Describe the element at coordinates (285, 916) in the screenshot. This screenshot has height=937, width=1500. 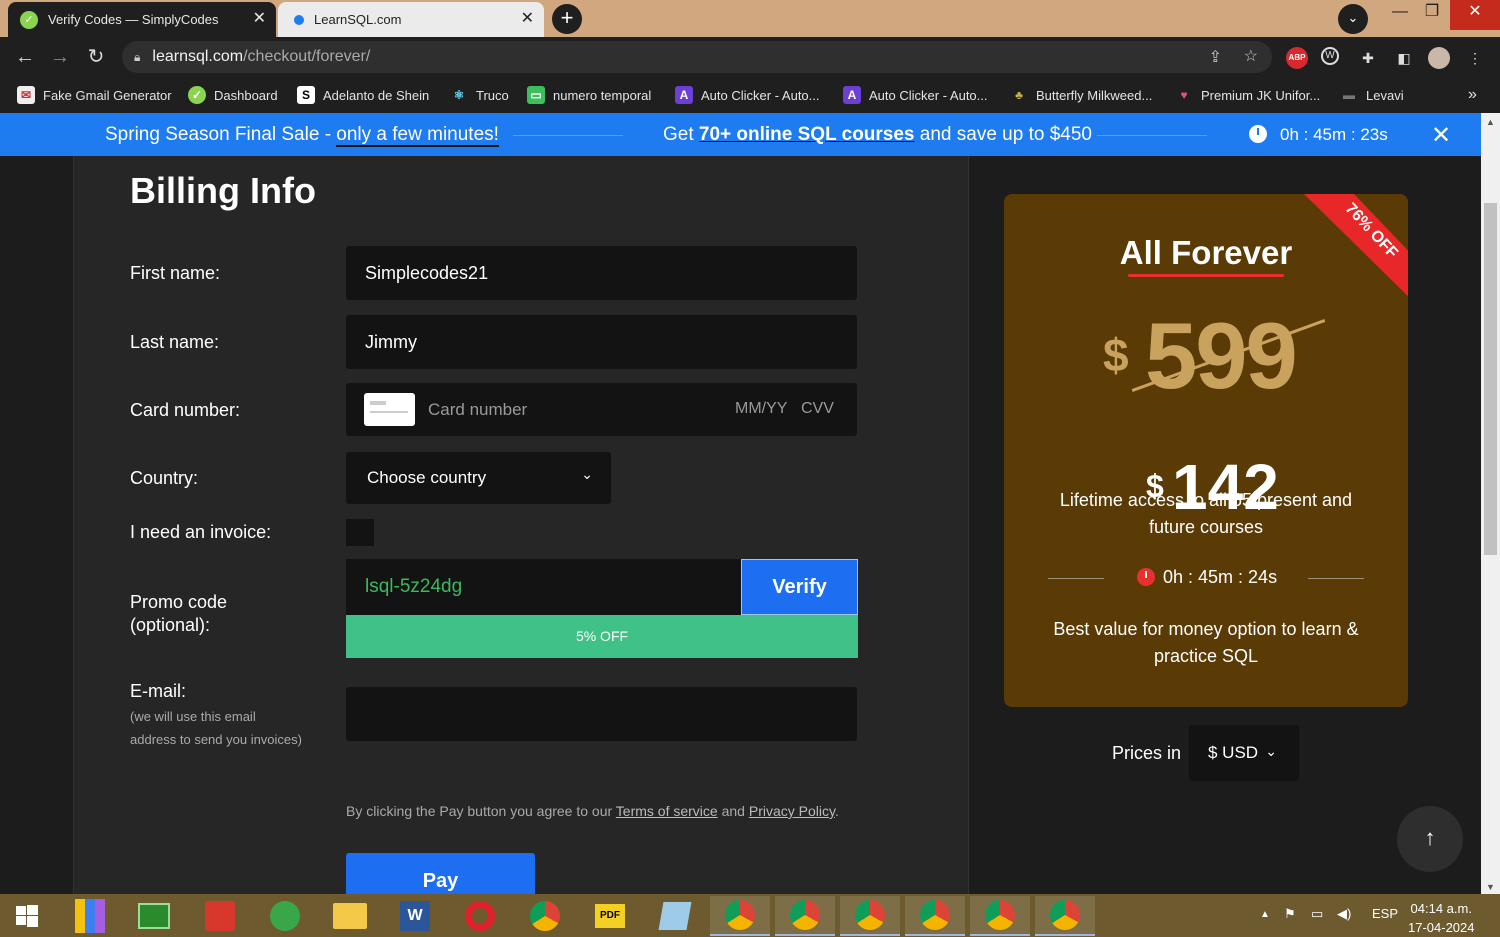
I see `globe-app-icon` at that location.